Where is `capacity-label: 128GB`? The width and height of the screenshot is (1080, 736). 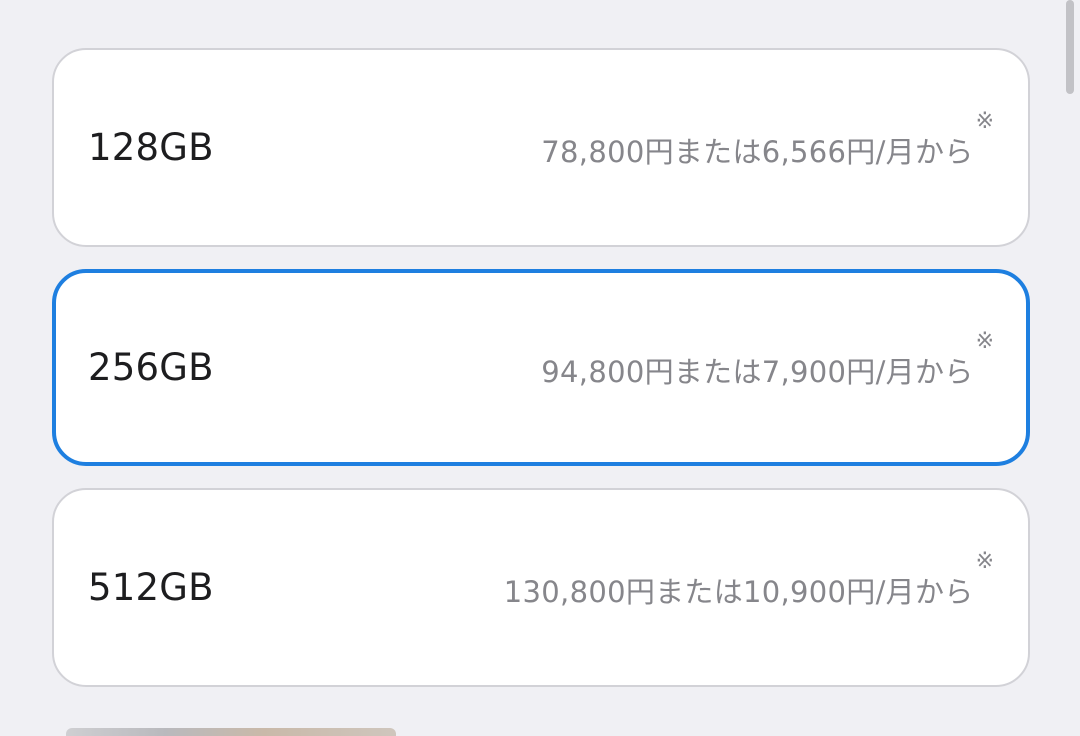 capacity-label: 128GB is located at coordinates (151, 147).